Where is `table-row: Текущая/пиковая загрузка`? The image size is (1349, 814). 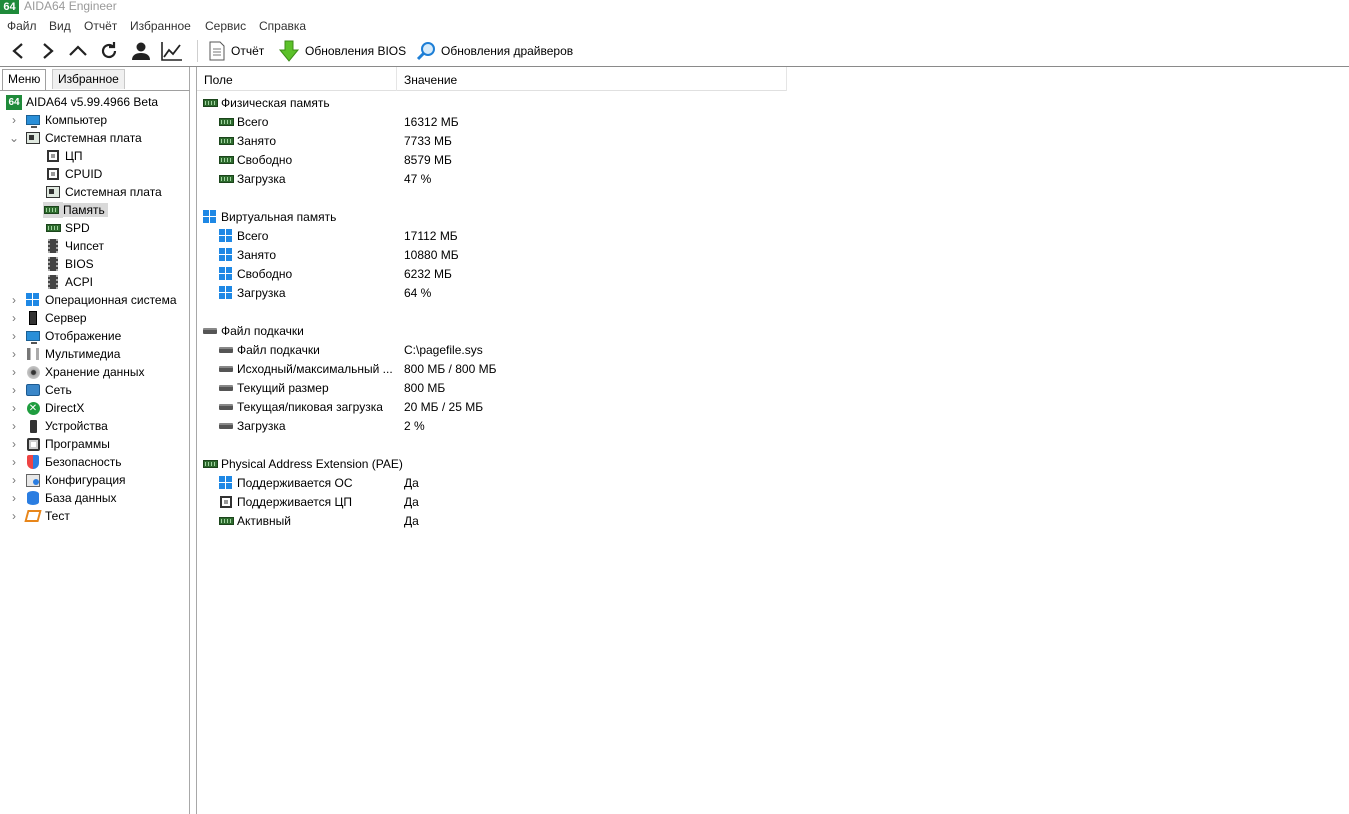
table-row: Текущая/пиковая загрузка is located at coordinates (300, 406).